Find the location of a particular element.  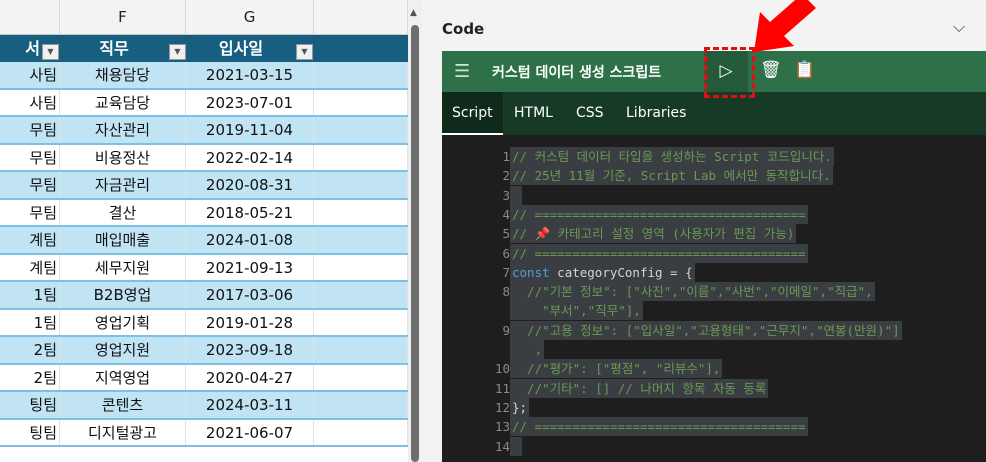

cell-job: 매입매출 is located at coordinates (123, 240).